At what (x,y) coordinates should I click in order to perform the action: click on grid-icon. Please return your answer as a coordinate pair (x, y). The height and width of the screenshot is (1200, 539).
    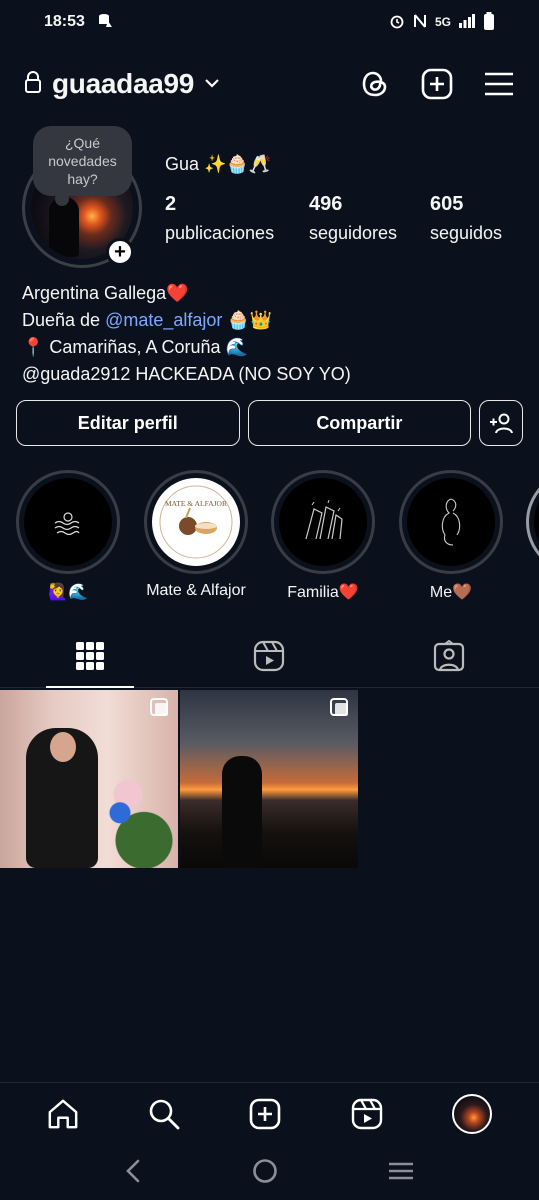
    Looking at the image, I should click on (90, 656).